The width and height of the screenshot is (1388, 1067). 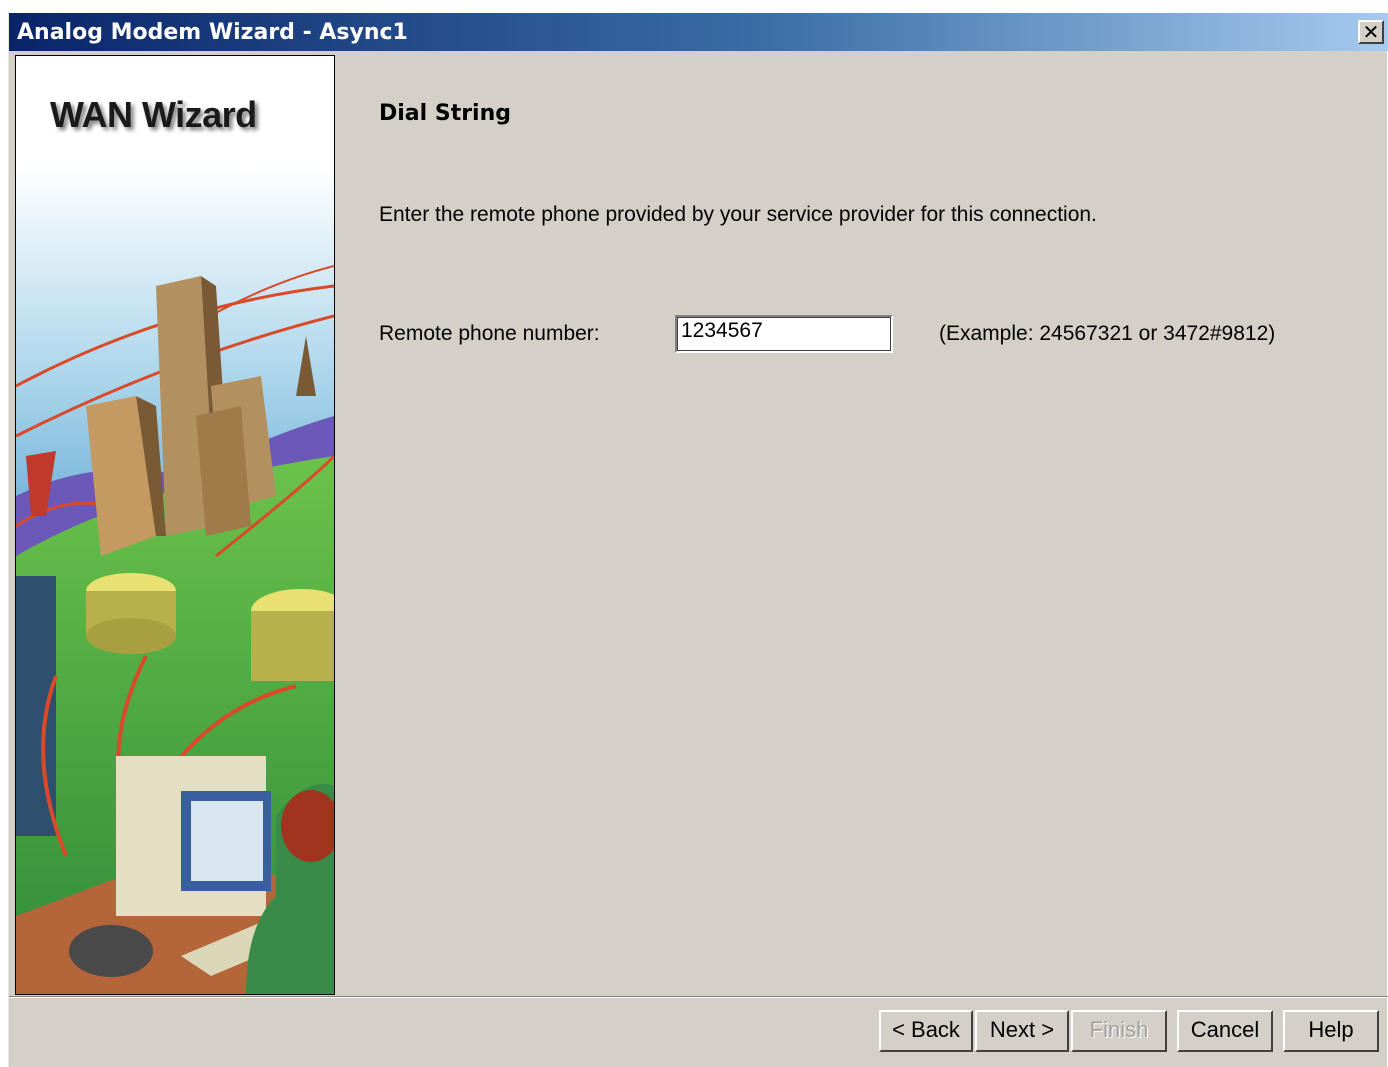 I want to click on help-button: Help, so click(x=1331, y=1031).